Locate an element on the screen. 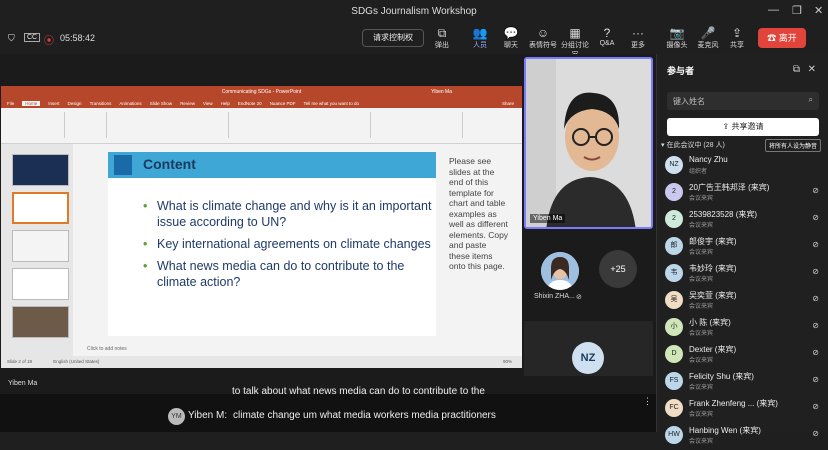  popout-button: ⧉ 弹出 is located at coordinates (442, 38).